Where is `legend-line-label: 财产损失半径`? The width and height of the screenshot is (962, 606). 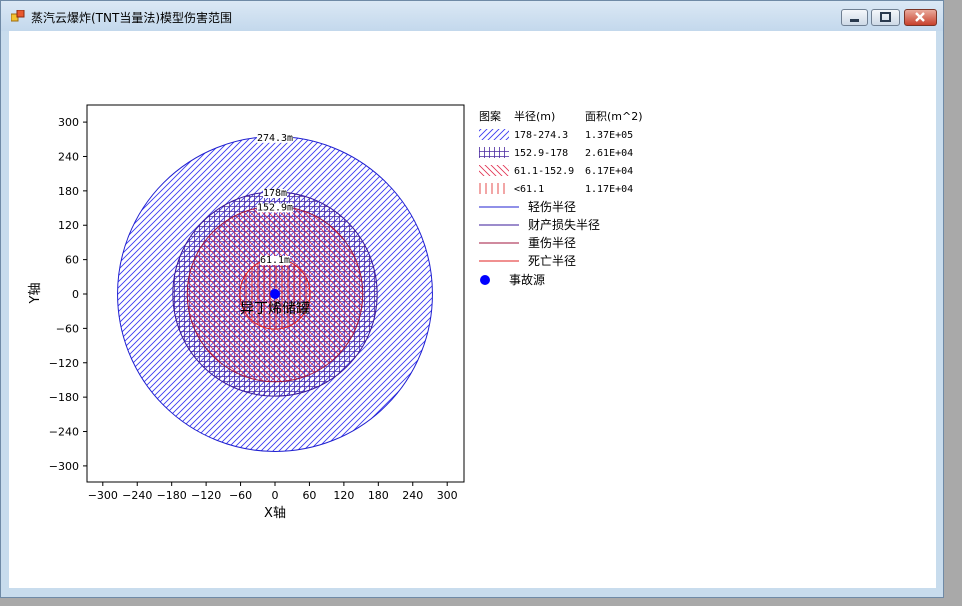 legend-line-label: 财产损失半径 is located at coordinates (564, 224).